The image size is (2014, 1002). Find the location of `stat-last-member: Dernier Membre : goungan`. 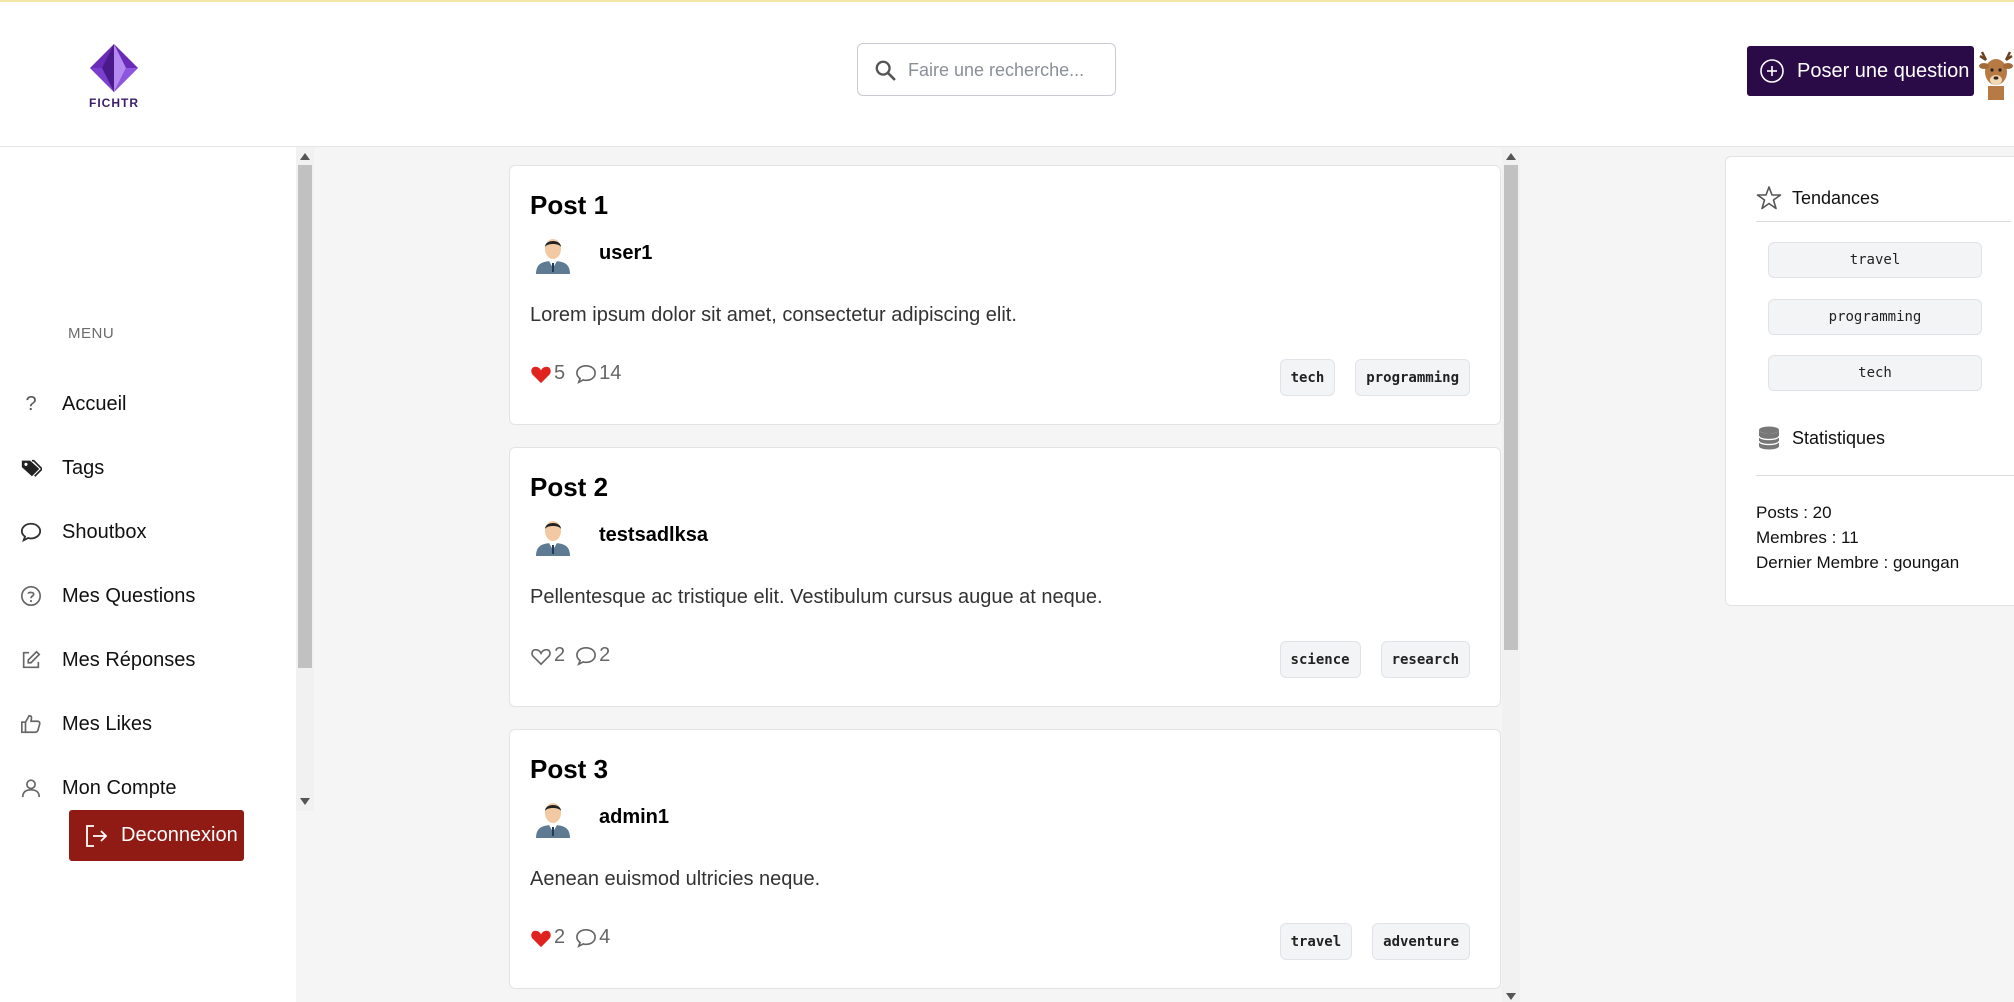

stat-last-member: Dernier Membre : goungan is located at coordinates (1858, 562).